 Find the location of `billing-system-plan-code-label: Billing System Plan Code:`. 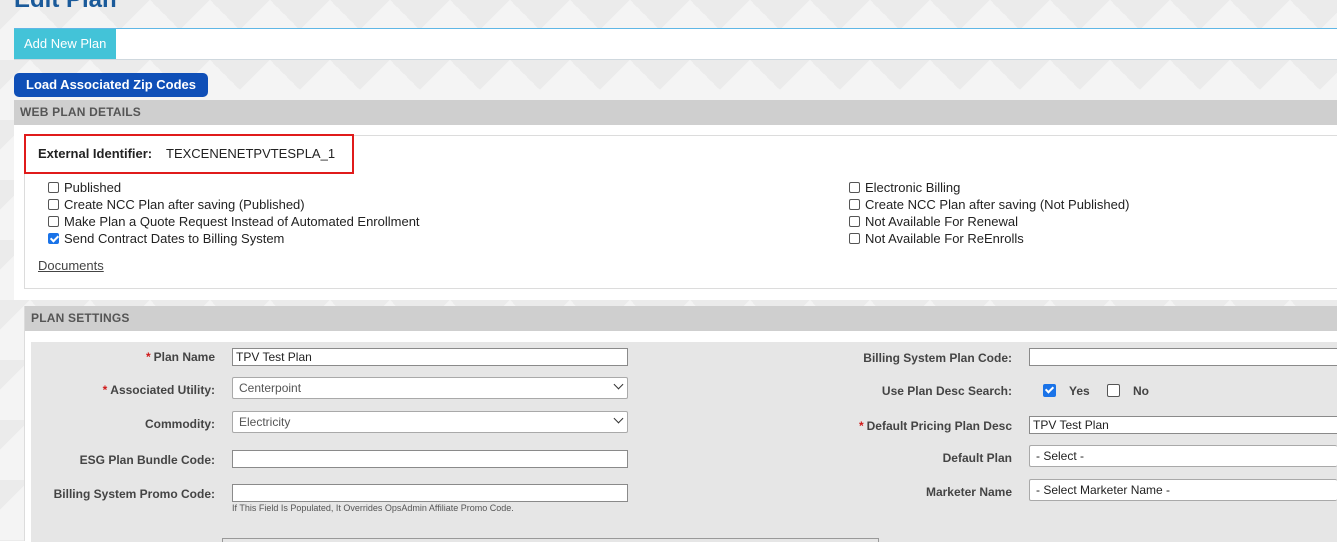

billing-system-plan-code-label: Billing System Plan Code: is located at coordinates (937, 358).